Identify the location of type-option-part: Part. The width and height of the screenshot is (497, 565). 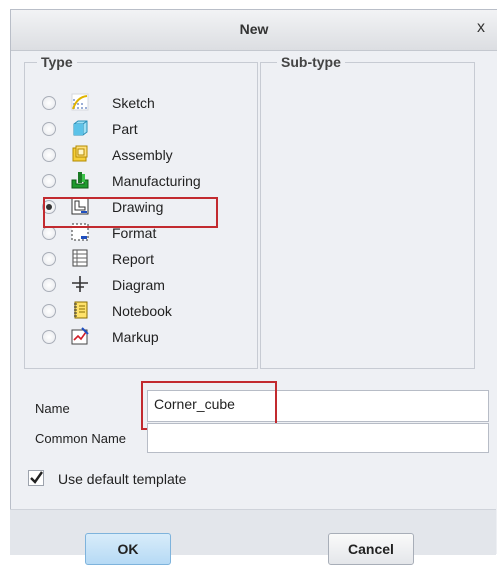
(140, 129).